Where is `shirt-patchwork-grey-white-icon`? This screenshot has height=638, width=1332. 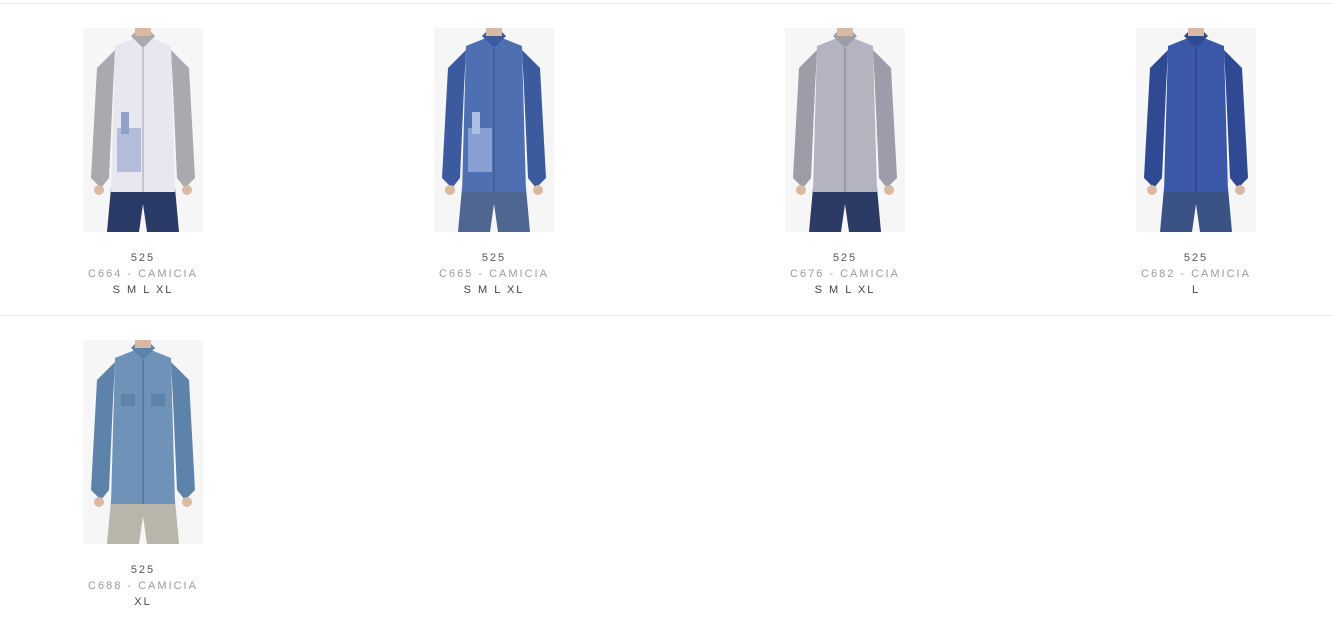 shirt-patchwork-grey-white-icon is located at coordinates (143, 130).